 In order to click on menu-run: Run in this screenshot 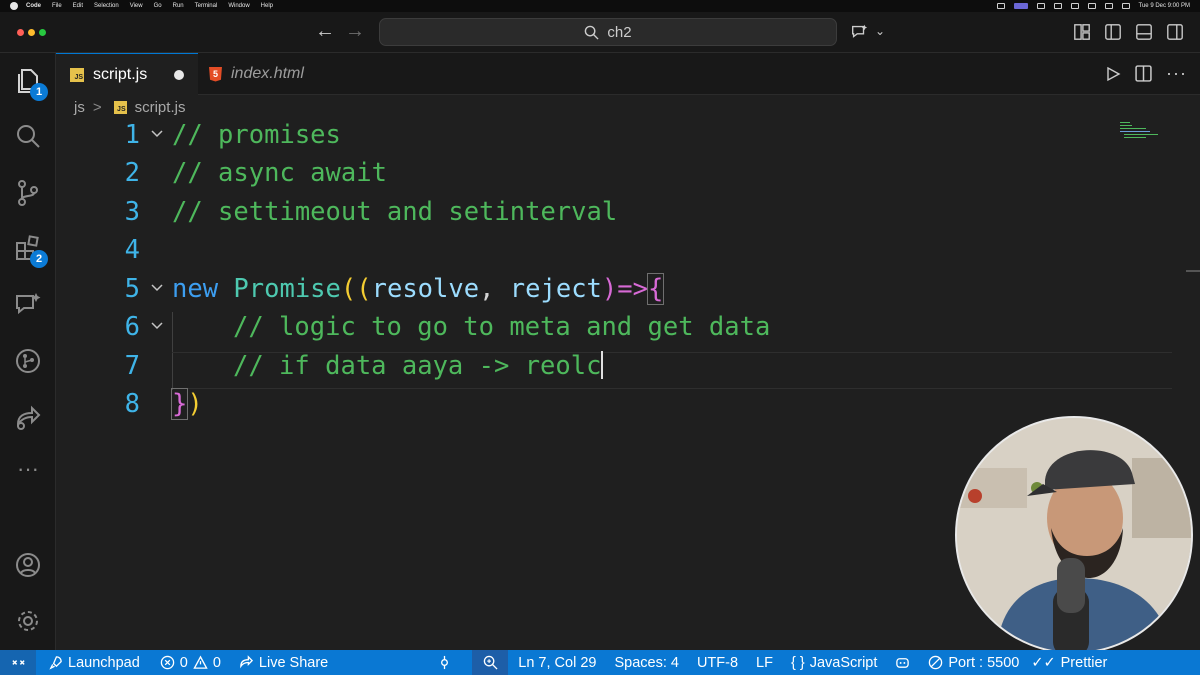, I will do `click(178, 6)`.